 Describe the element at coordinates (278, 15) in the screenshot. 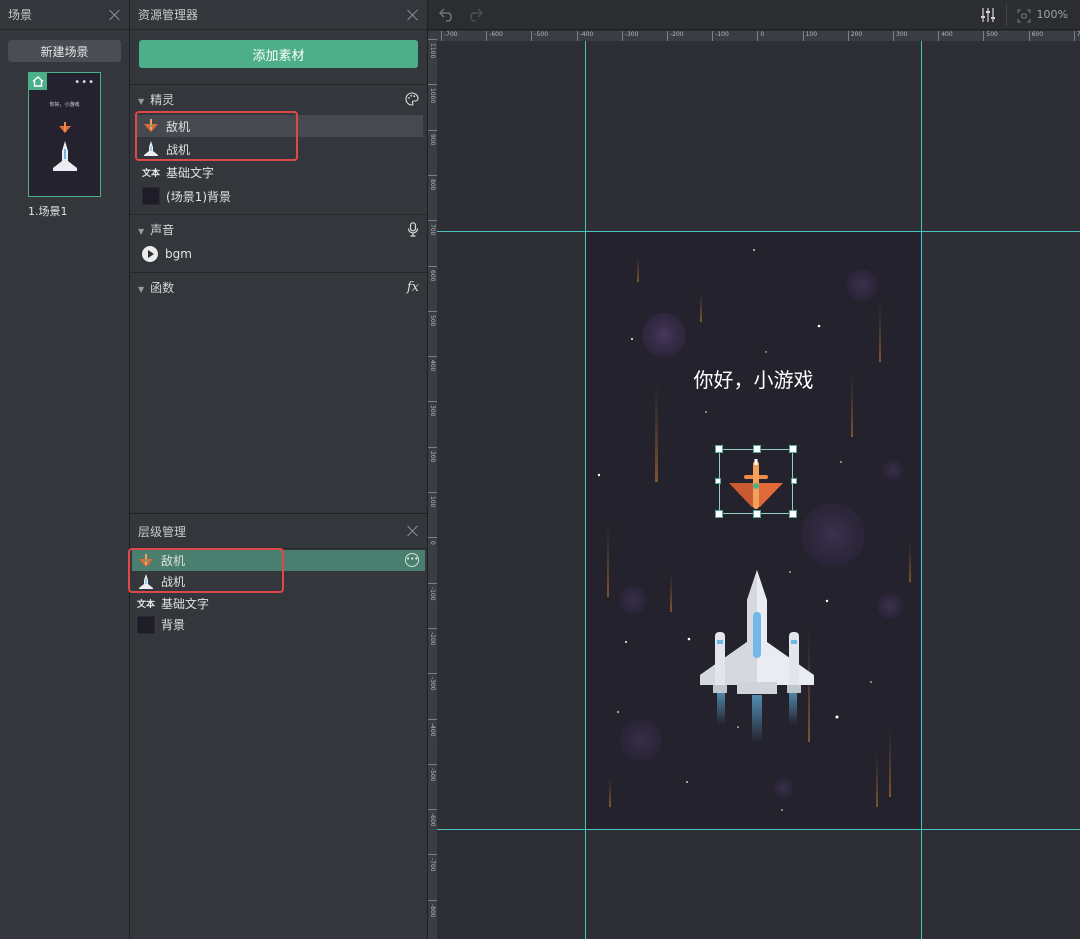

I see `asset-panel-header: 资源管理器` at that location.